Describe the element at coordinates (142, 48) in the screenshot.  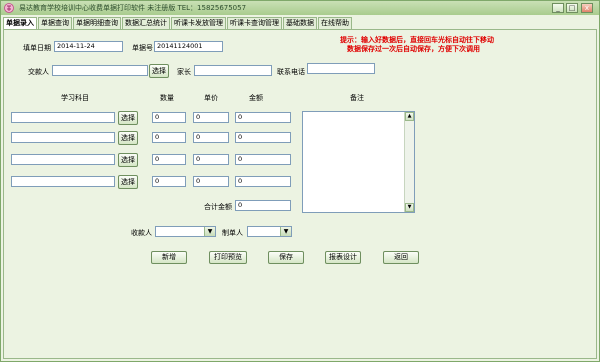
I see `bill-no-label: 单据号` at that location.